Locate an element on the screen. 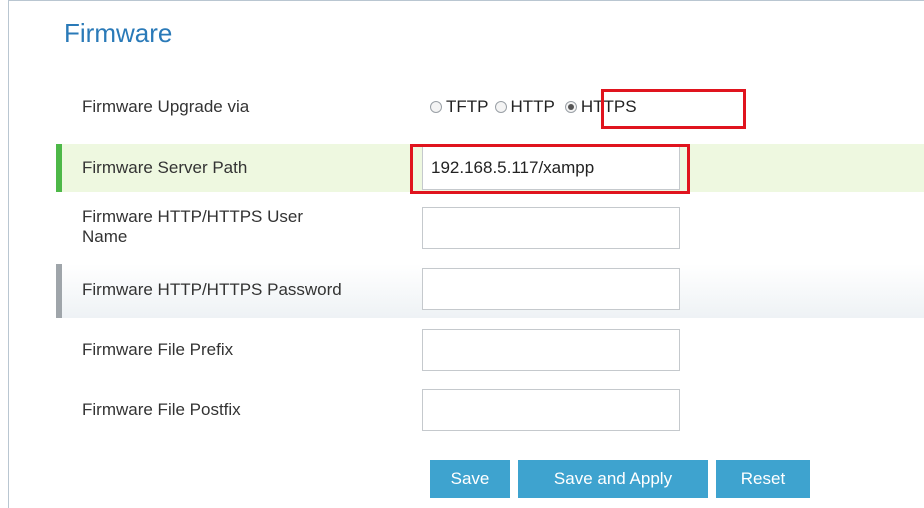 Image resolution: width=924 pixels, height=508 pixels. file-prefix-label: Firmware File Prefix is located at coordinates (158, 349).